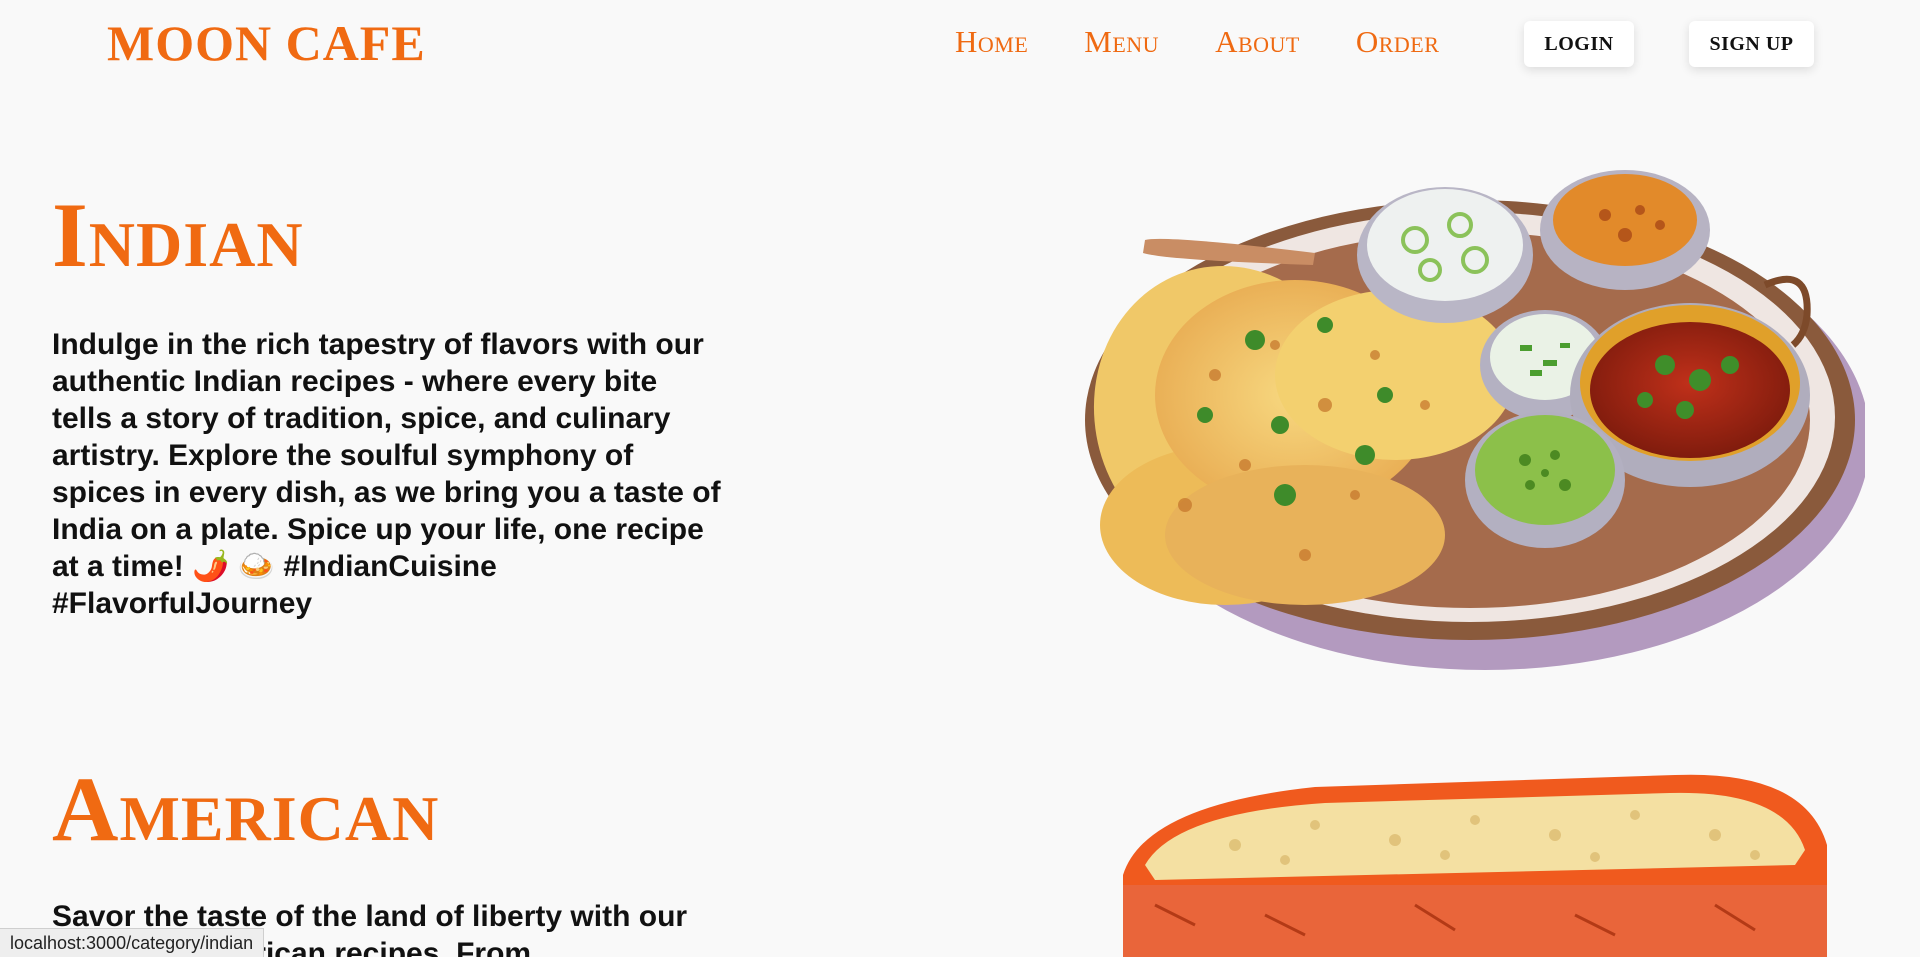 The image size is (1920, 957). Describe the element at coordinates (246, 809) in the screenshot. I see `category-title-american: American` at that location.